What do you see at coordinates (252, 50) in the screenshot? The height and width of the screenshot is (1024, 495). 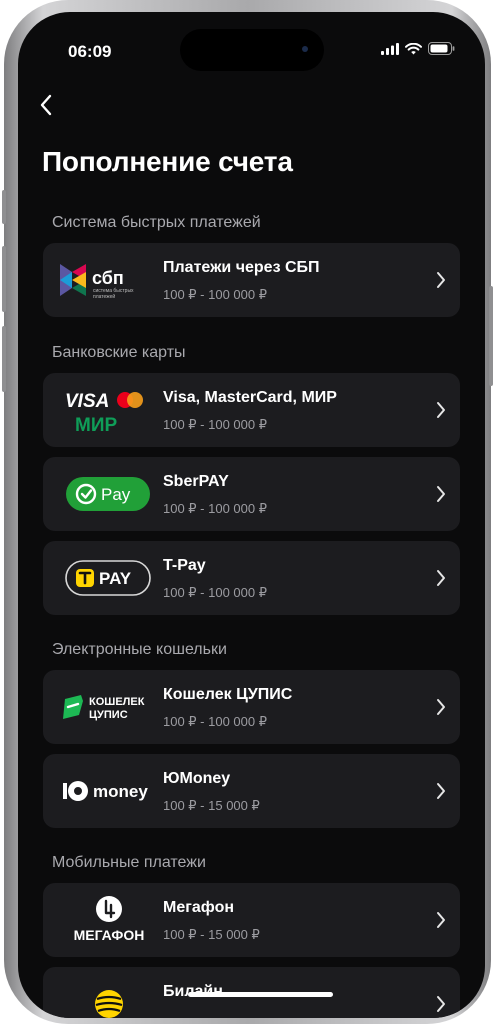 I see `dynamic-island` at bounding box center [252, 50].